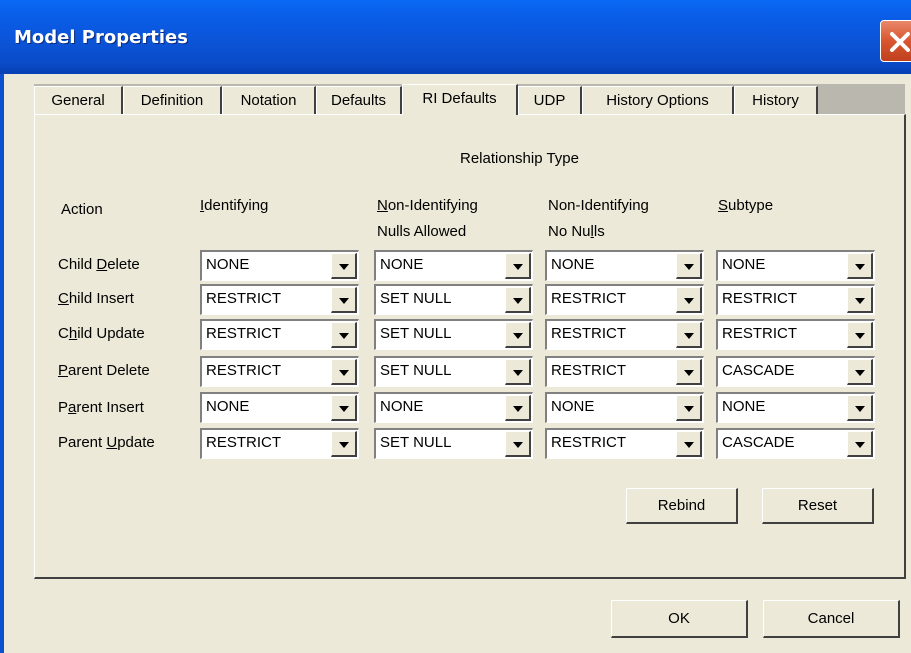  What do you see at coordinates (624, 265) in the screenshot?
I see `child-delete-nonid-nonulls-select: NONE` at bounding box center [624, 265].